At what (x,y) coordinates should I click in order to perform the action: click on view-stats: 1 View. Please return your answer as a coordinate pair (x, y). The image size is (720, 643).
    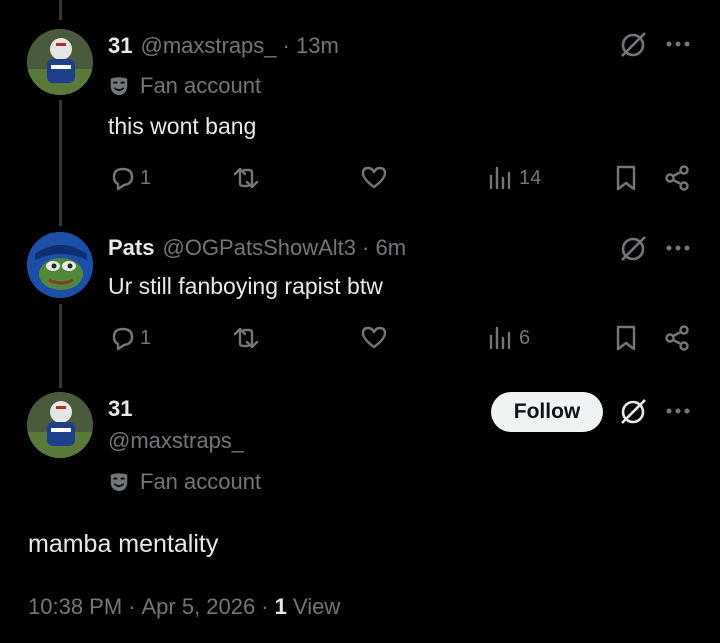
    Looking at the image, I should click on (308, 607).